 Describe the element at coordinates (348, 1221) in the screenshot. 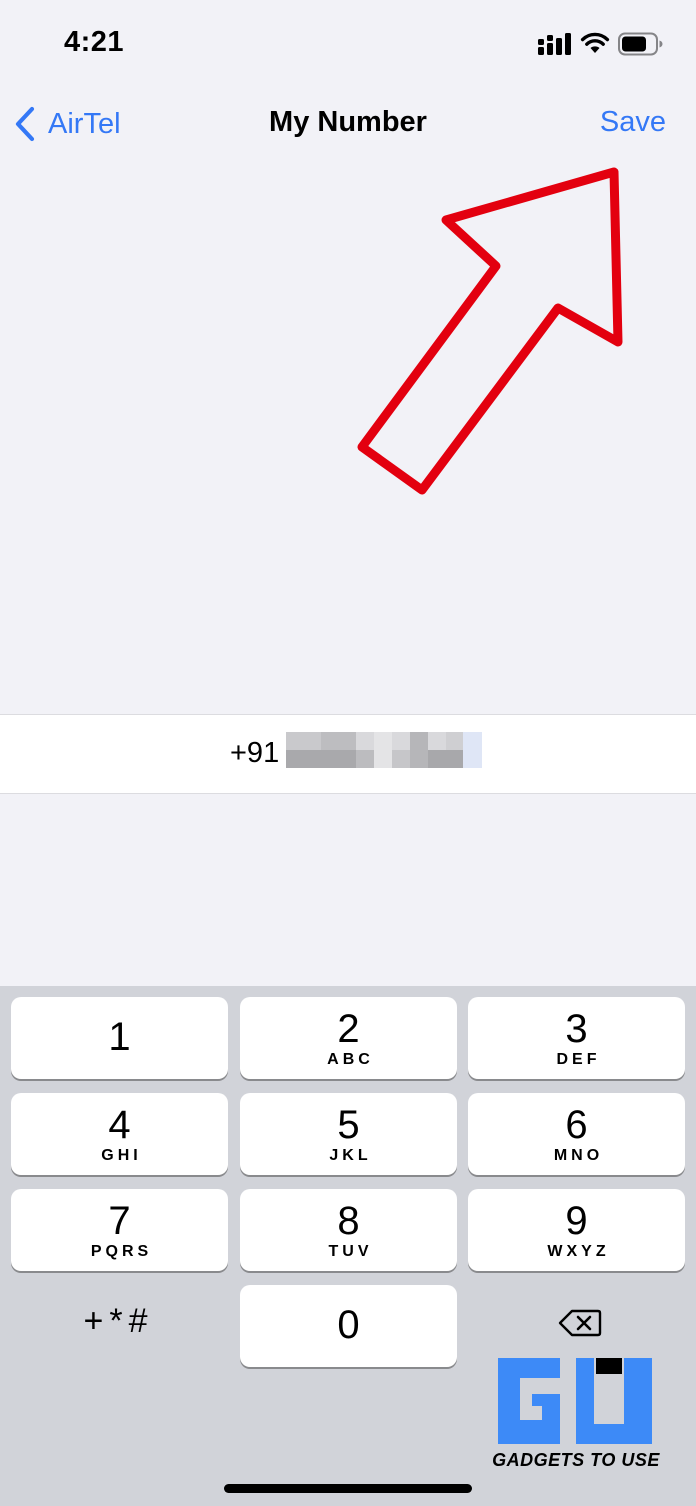

I see `key-digit: 8` at that location.